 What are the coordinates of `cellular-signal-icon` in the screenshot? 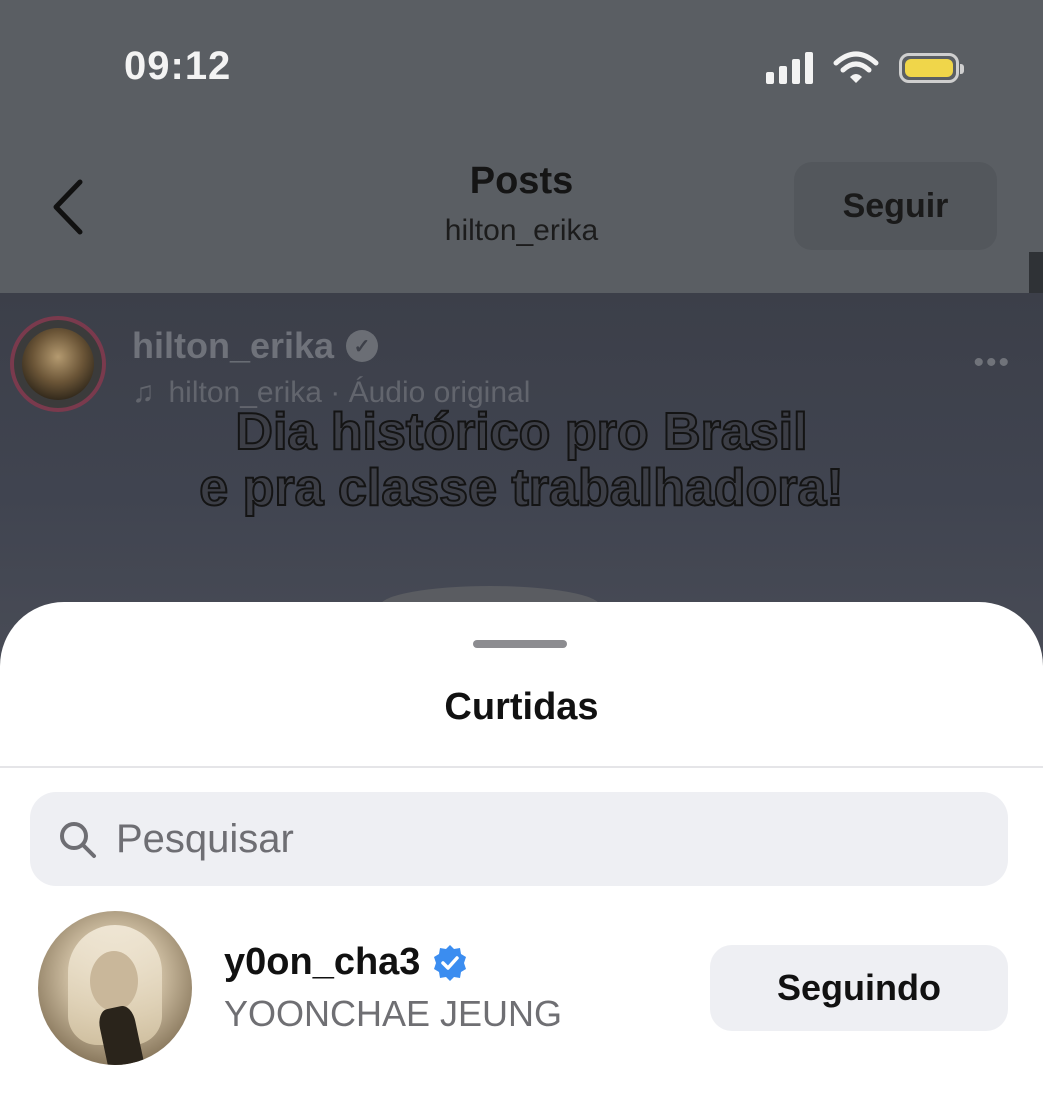 It's located at (789, 68).